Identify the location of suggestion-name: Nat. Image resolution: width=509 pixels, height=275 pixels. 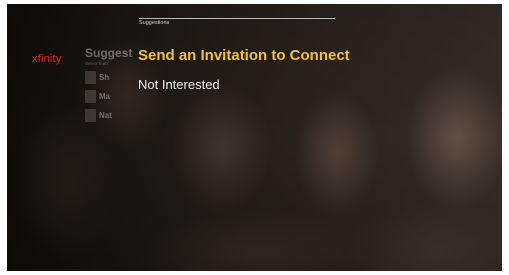
(105, 115).